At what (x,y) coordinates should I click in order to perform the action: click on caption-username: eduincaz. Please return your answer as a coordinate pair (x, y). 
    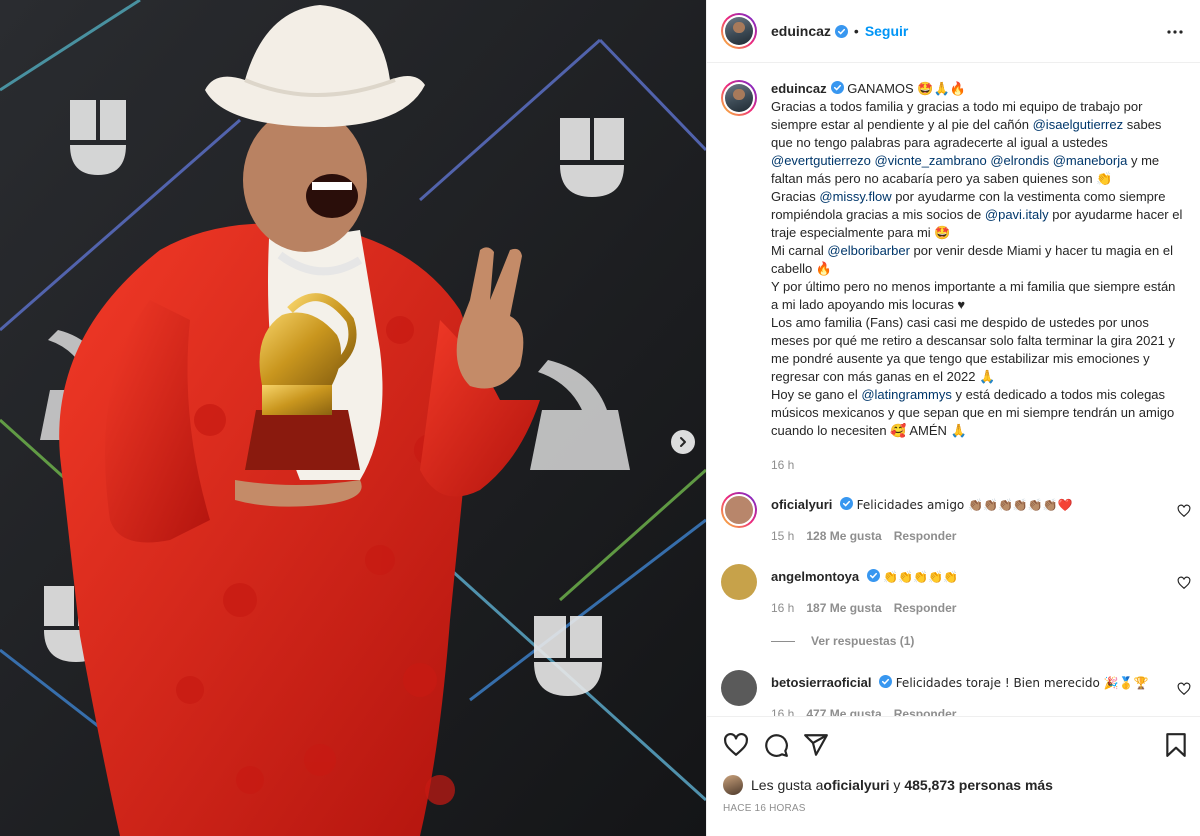
    Looking at the image, I should click on (799, 88).